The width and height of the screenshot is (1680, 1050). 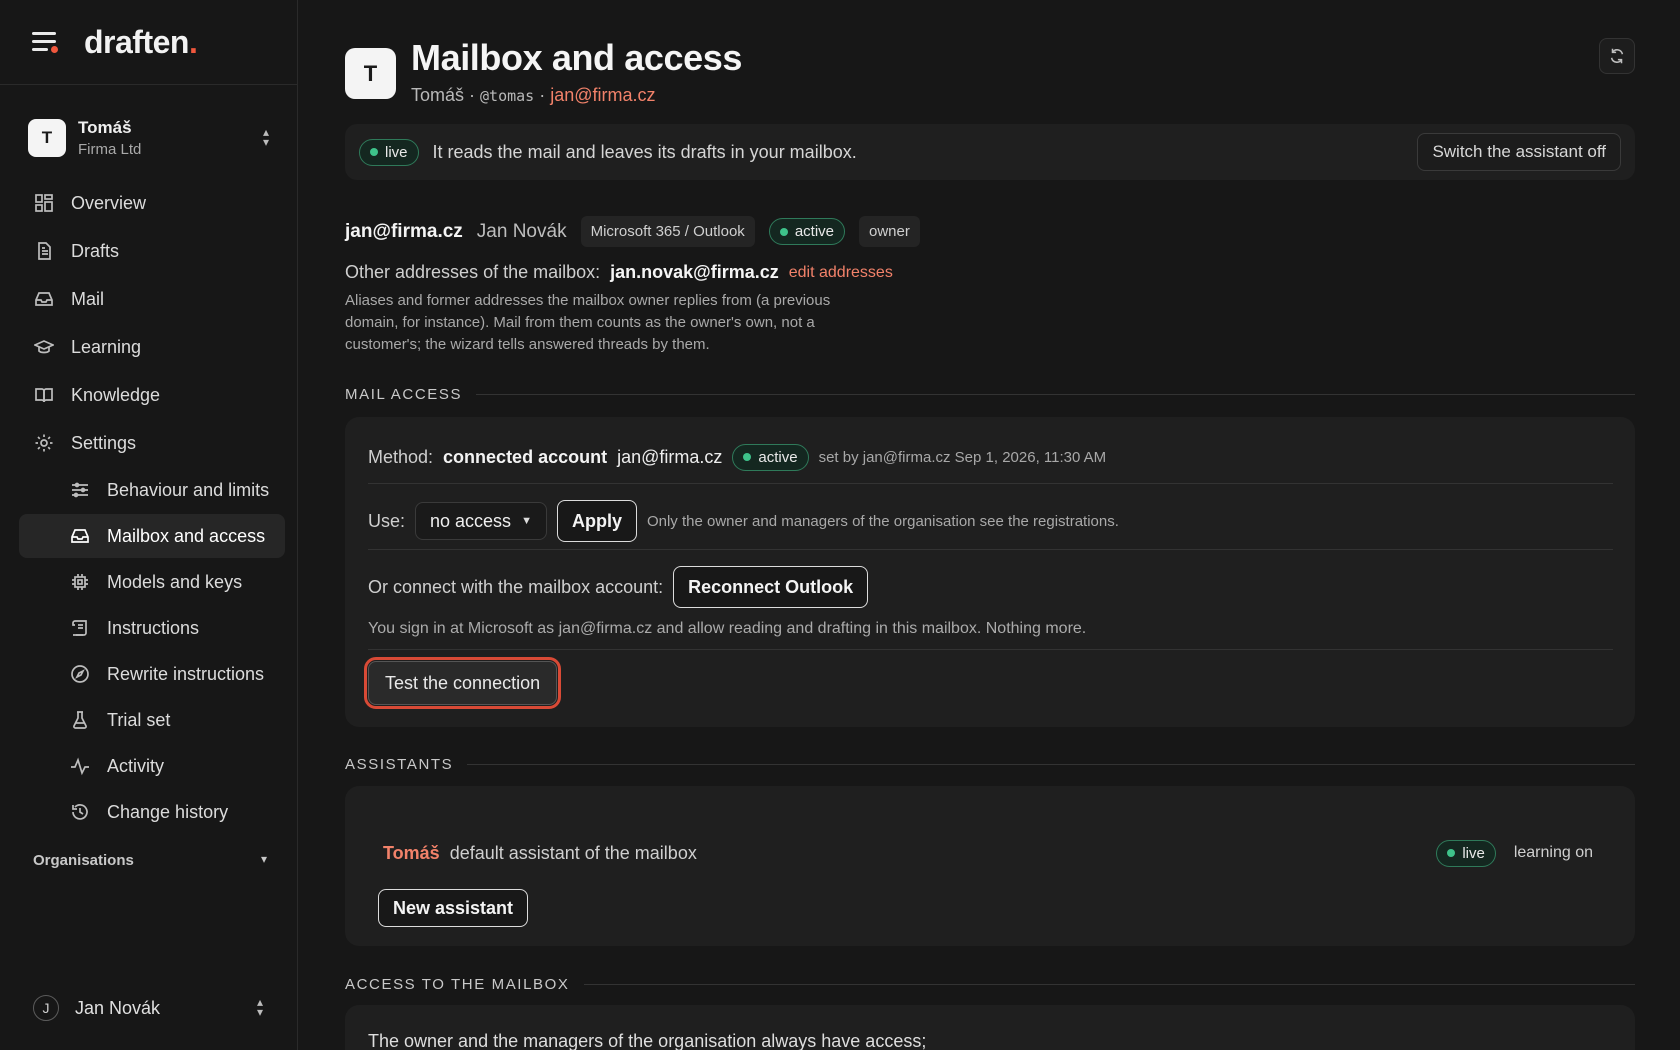 I want to click on assistant-avatar: T, so click(x=370, y=73).